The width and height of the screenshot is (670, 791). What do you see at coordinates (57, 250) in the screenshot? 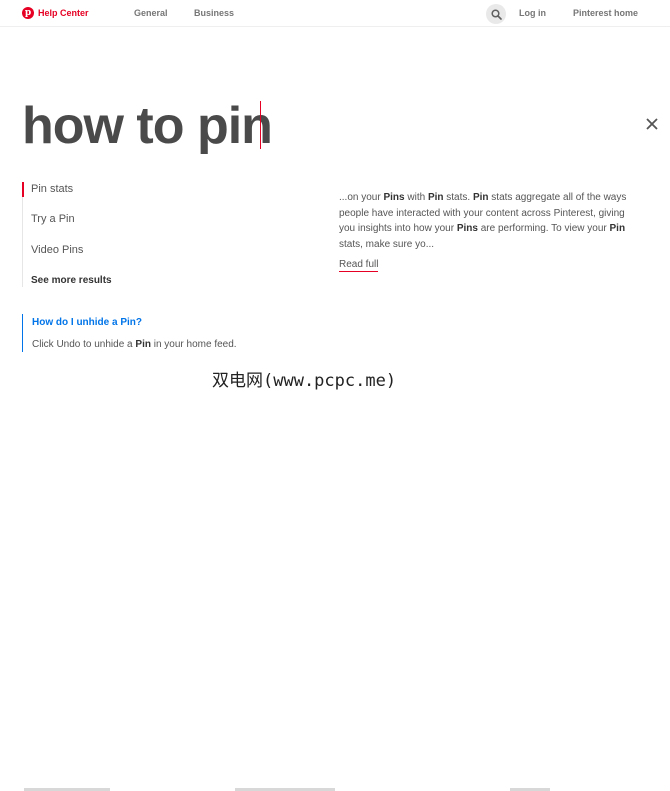
I see `suggestion-video-pins: Video Pins` at bounding box center [57, 250].